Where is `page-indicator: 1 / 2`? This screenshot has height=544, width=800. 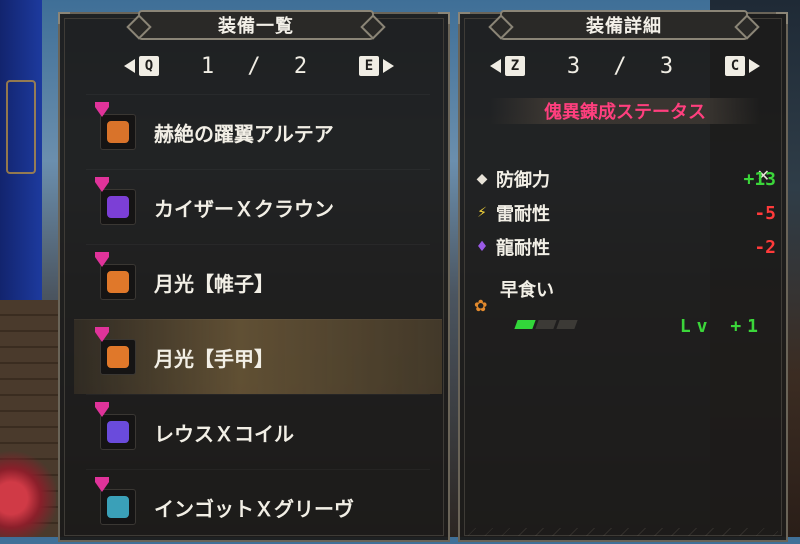
page-indicator: 1 / 2 is located at coordinates (259, 66).